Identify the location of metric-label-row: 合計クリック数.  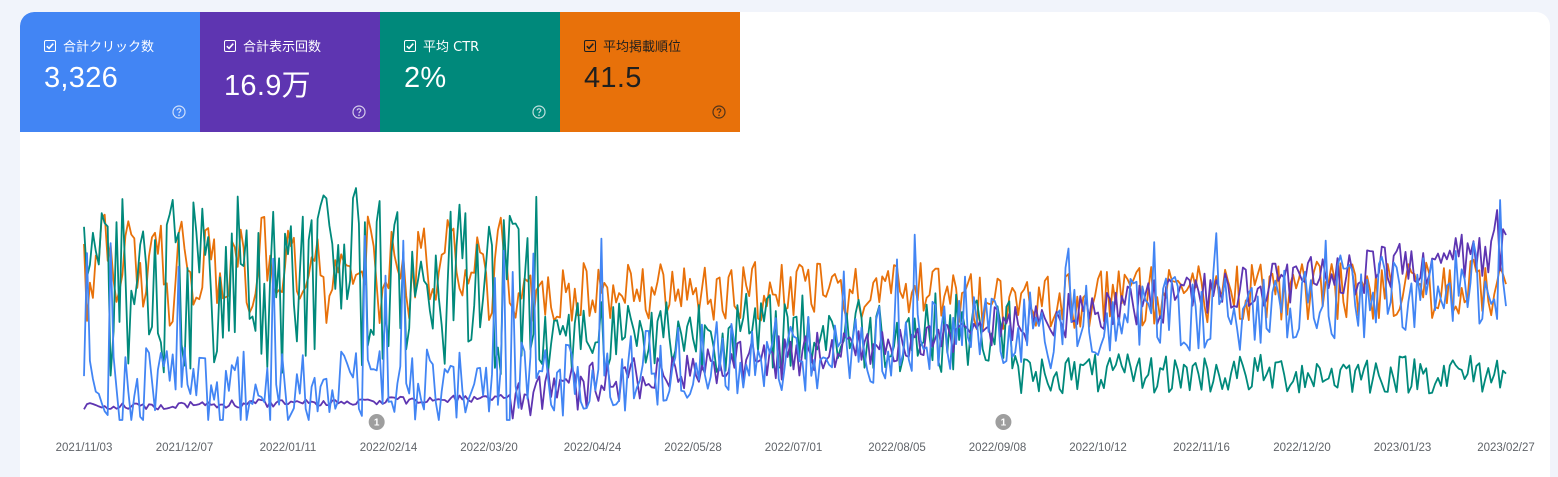
(99, 45).